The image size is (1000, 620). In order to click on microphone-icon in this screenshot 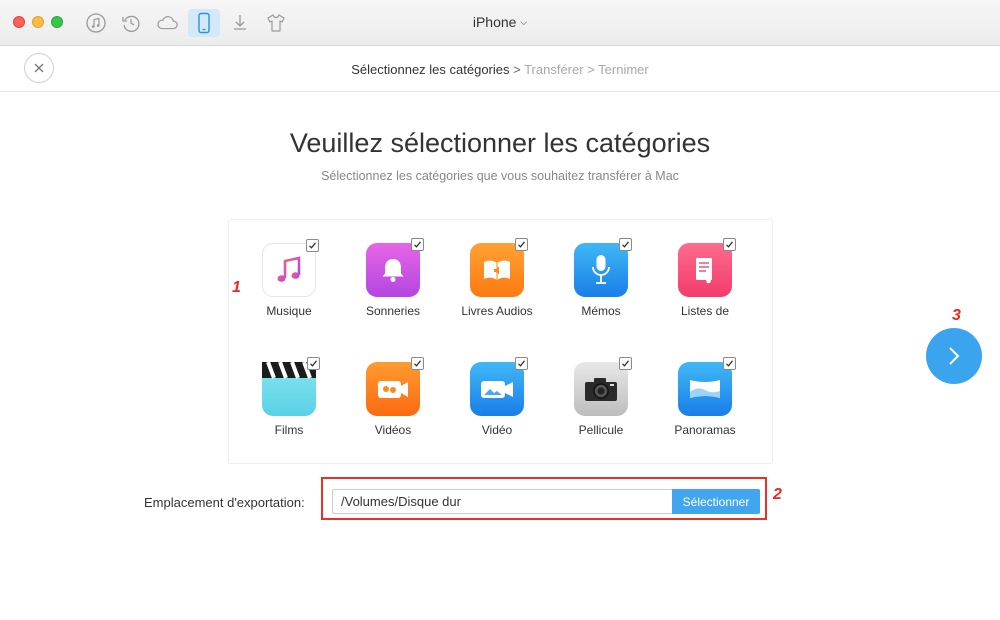, I will do `click(603, 267)`.